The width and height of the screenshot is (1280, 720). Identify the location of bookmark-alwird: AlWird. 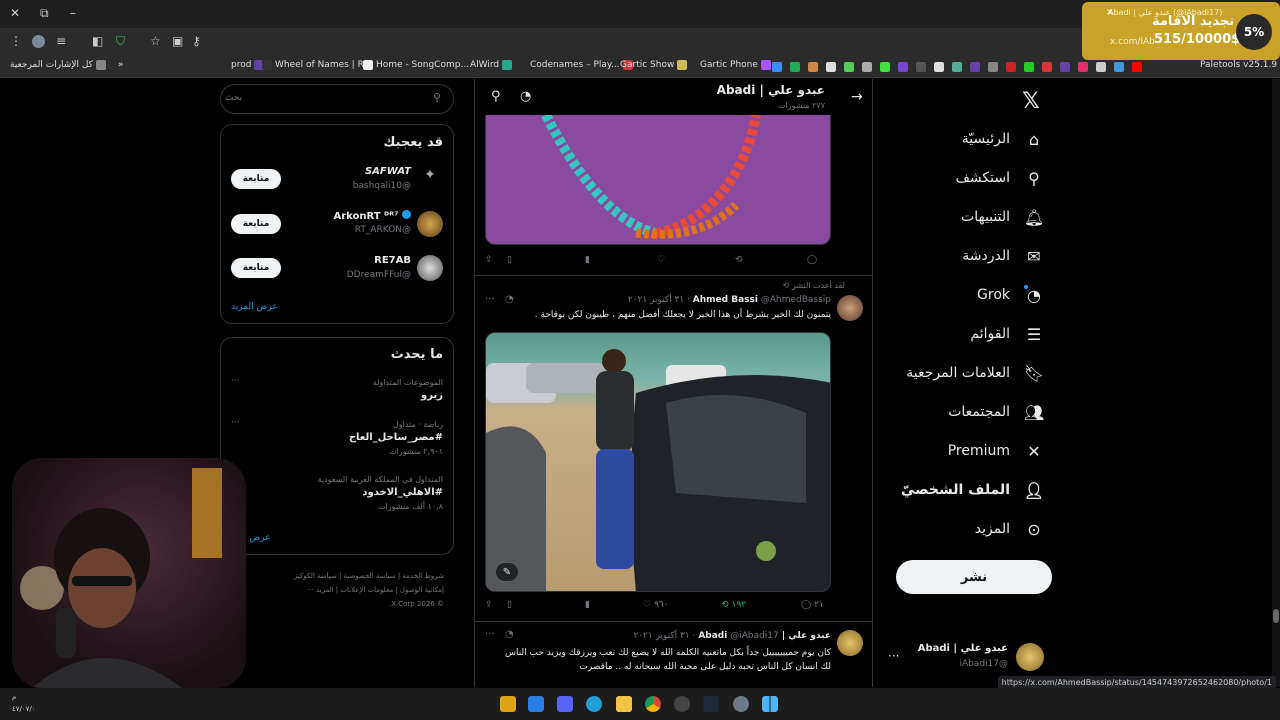
(491, 65).